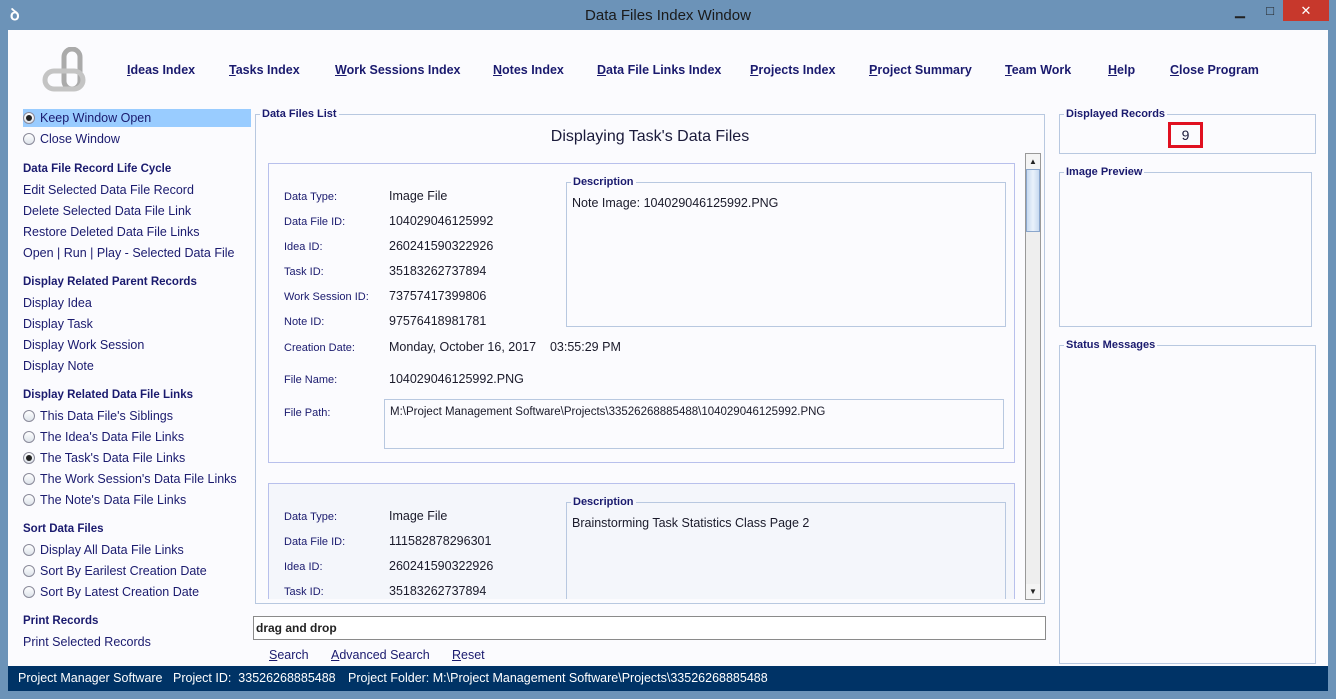  I want to click on maximize-button: □, so click(1270, 11).